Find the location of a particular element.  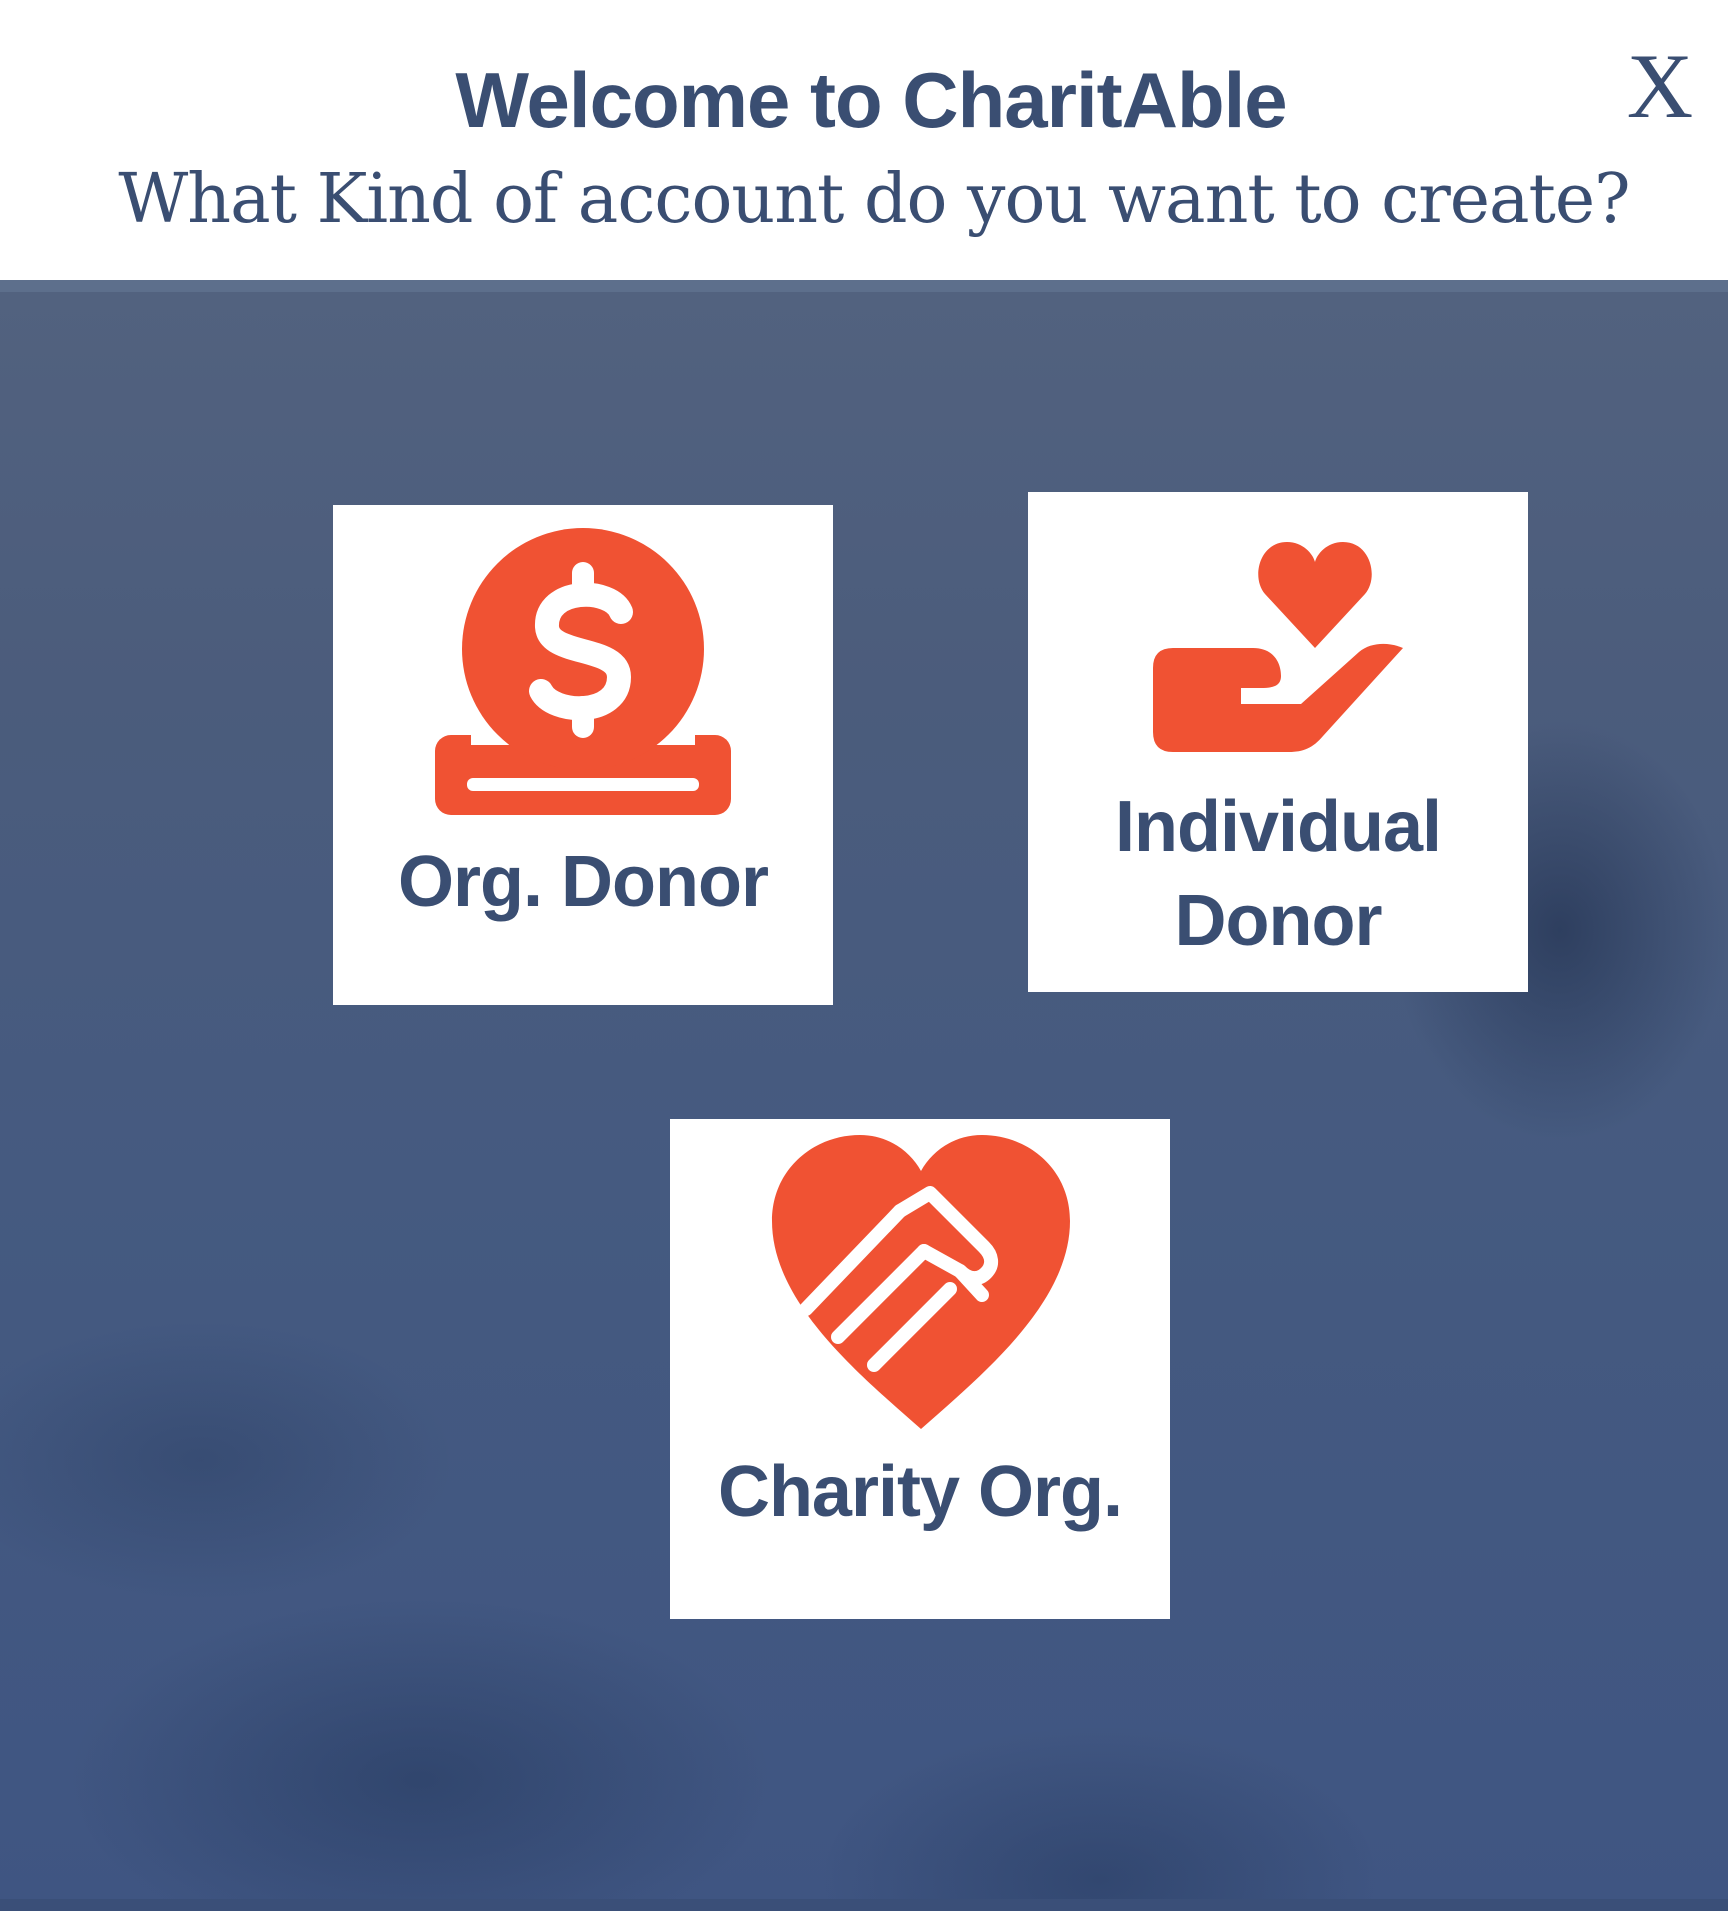

org-donor-option: Org. Donor is located at coordinates (583, 755).